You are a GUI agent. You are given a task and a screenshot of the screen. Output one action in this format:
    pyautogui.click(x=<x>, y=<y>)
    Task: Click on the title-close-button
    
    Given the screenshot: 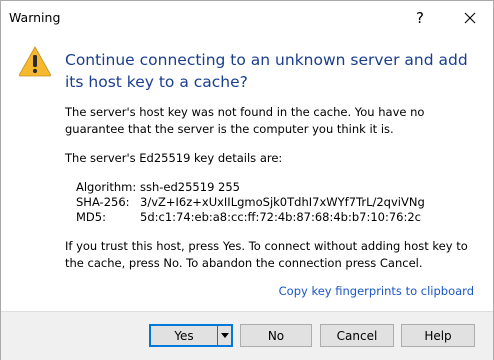 What is the action you would take?
    pyautogui.click(x=470, y=18)
    